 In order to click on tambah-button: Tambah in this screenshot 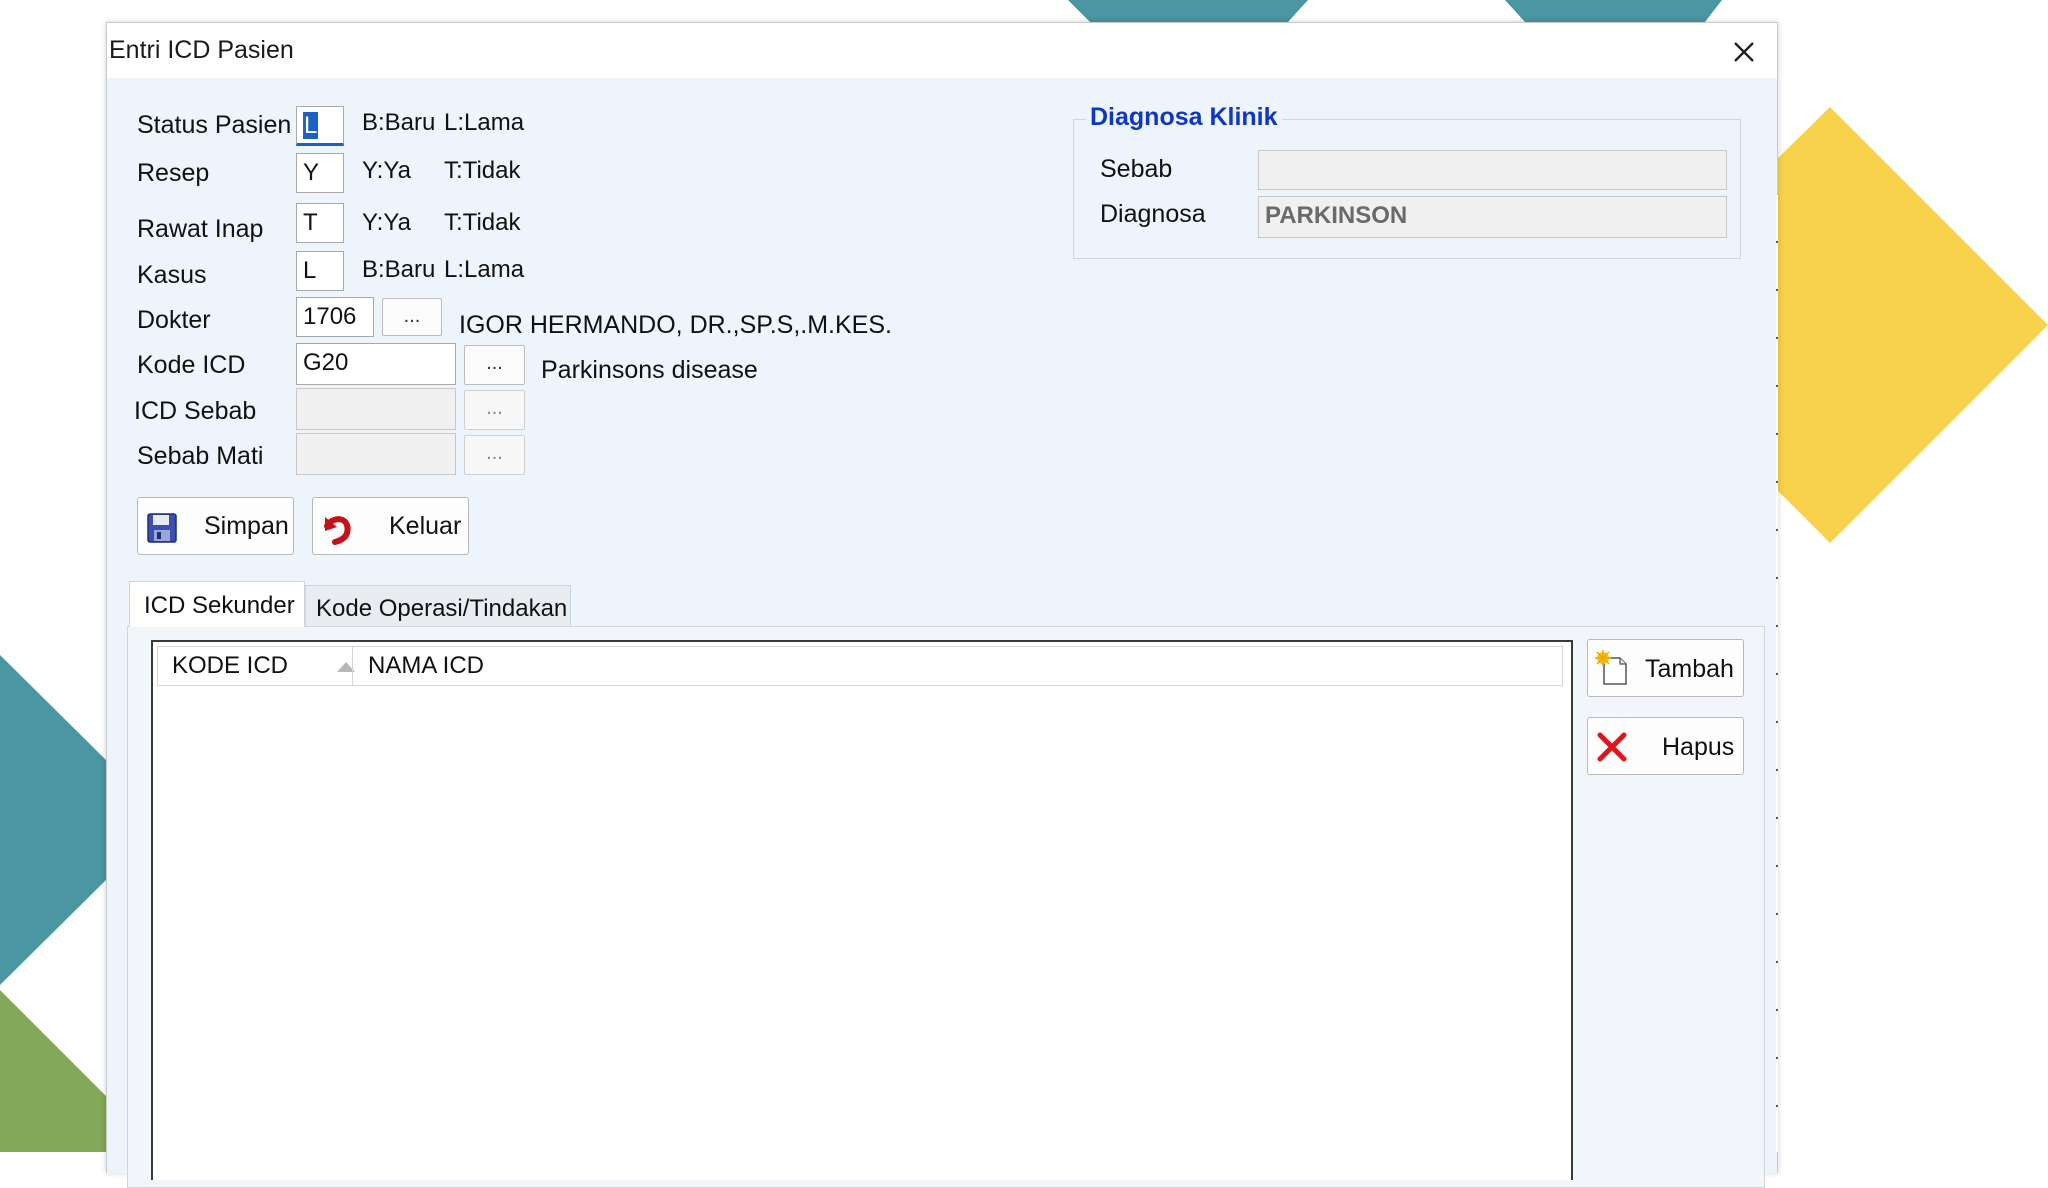, I will do `click(1665, 668)`.